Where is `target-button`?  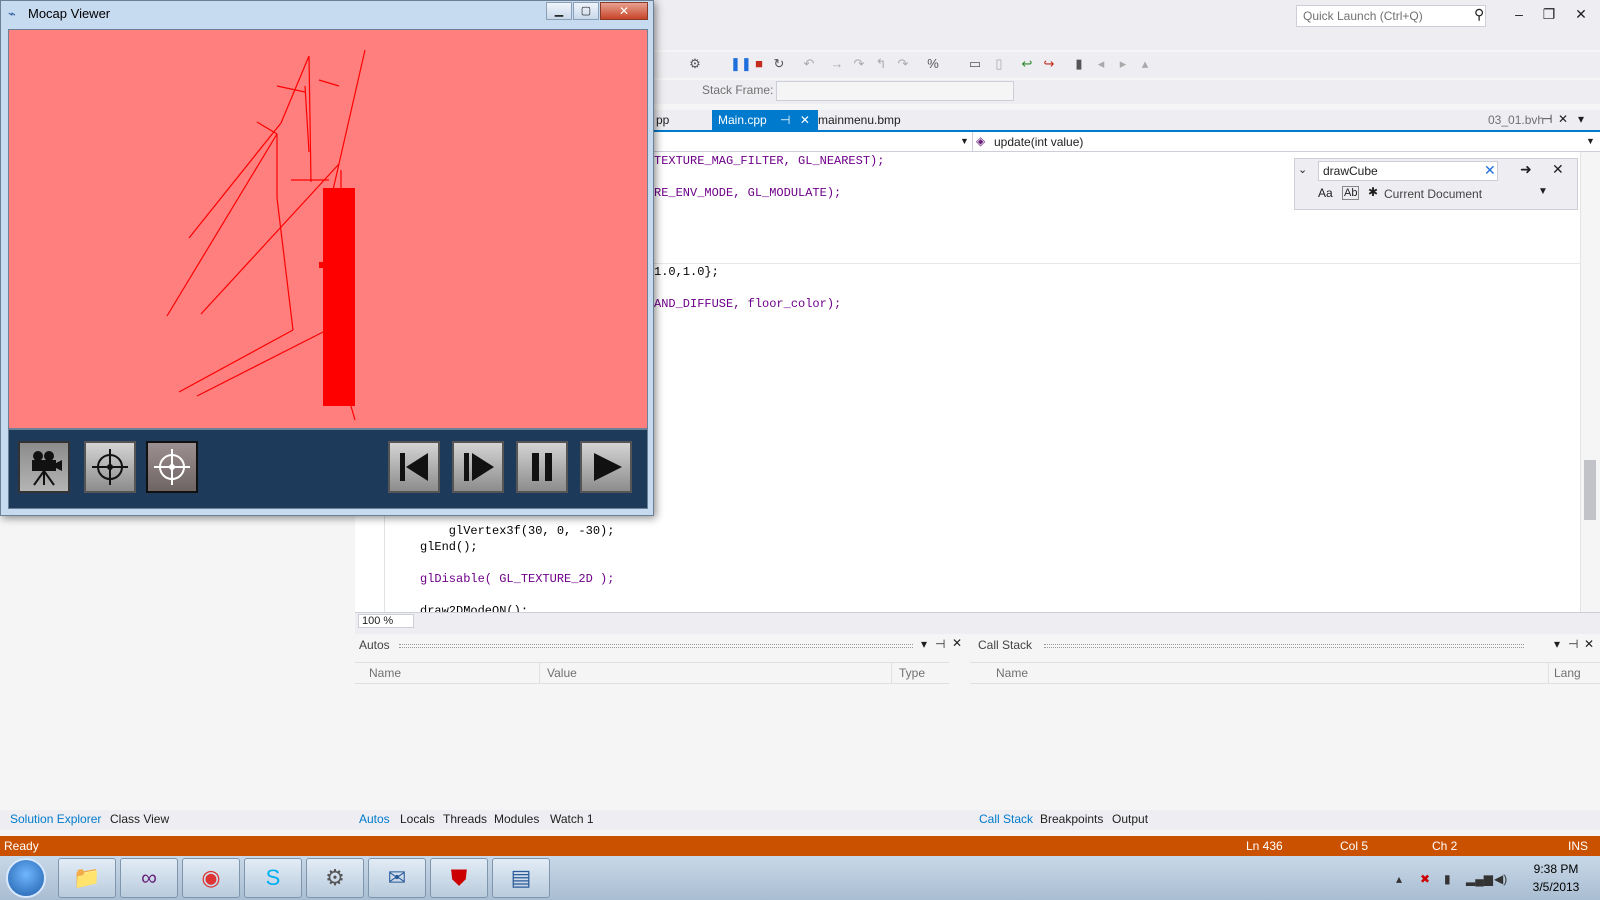 target-button is located at coordinates (110, 467).